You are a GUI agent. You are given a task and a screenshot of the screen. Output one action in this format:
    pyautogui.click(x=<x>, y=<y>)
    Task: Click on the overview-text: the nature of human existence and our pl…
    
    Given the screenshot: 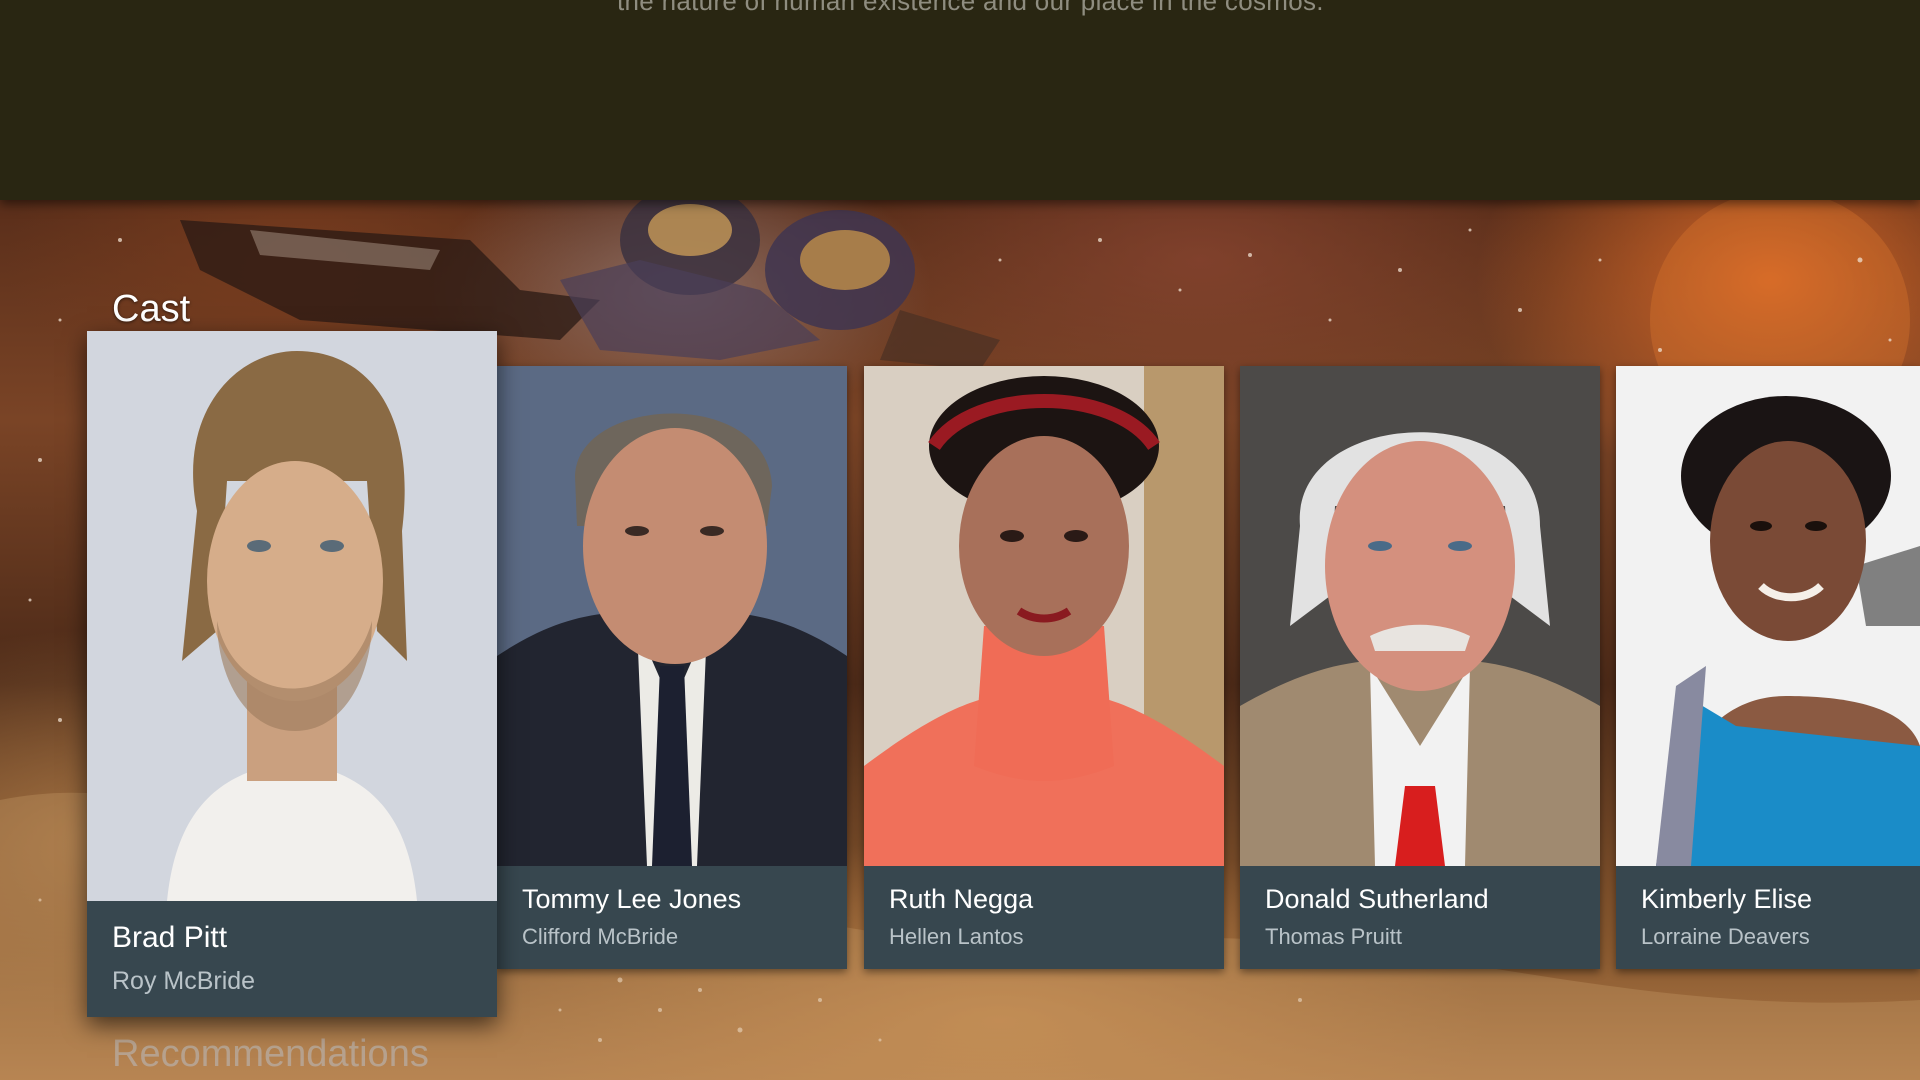 What is the action you would take?
    pyautogui.click(x=970, y=8)
    